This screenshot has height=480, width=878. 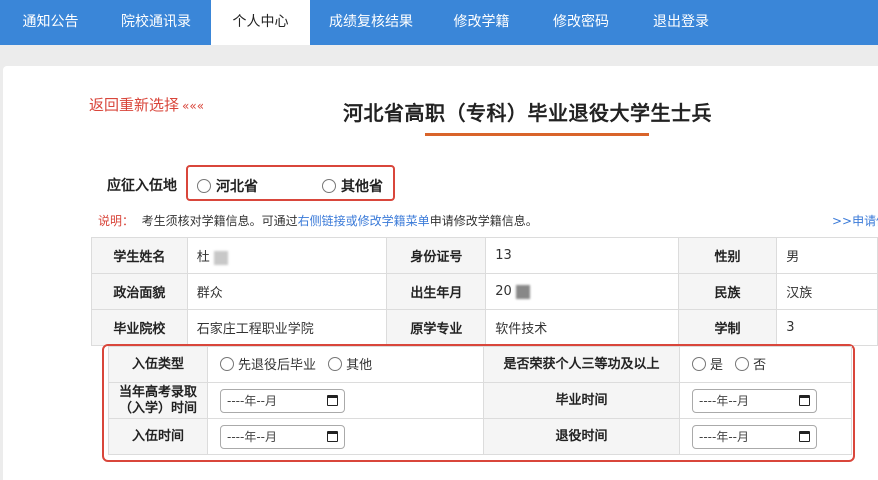 I want to click on table-row: 入伍时间 ----年--月 退役时间 ----年--月, so click(x=480, y=436).